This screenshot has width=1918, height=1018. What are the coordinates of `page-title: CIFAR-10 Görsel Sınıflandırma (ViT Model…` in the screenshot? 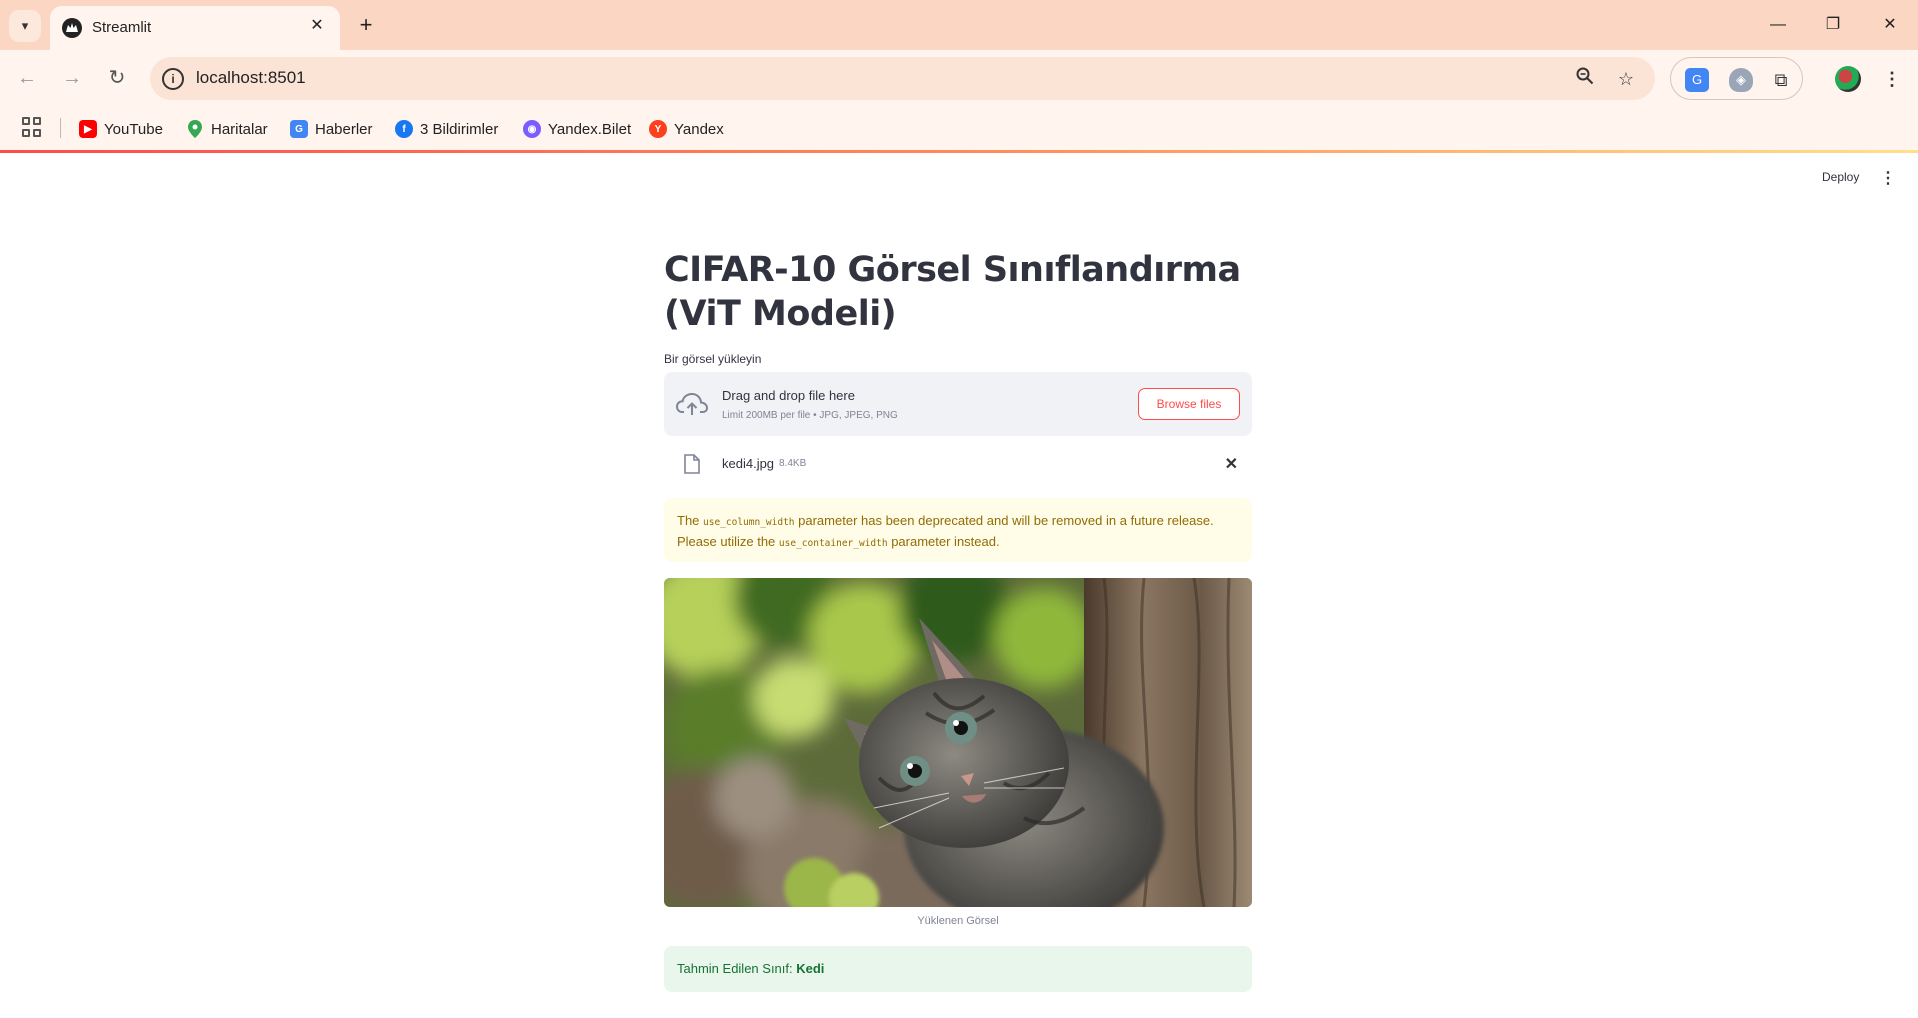 It's located at (952, 292).